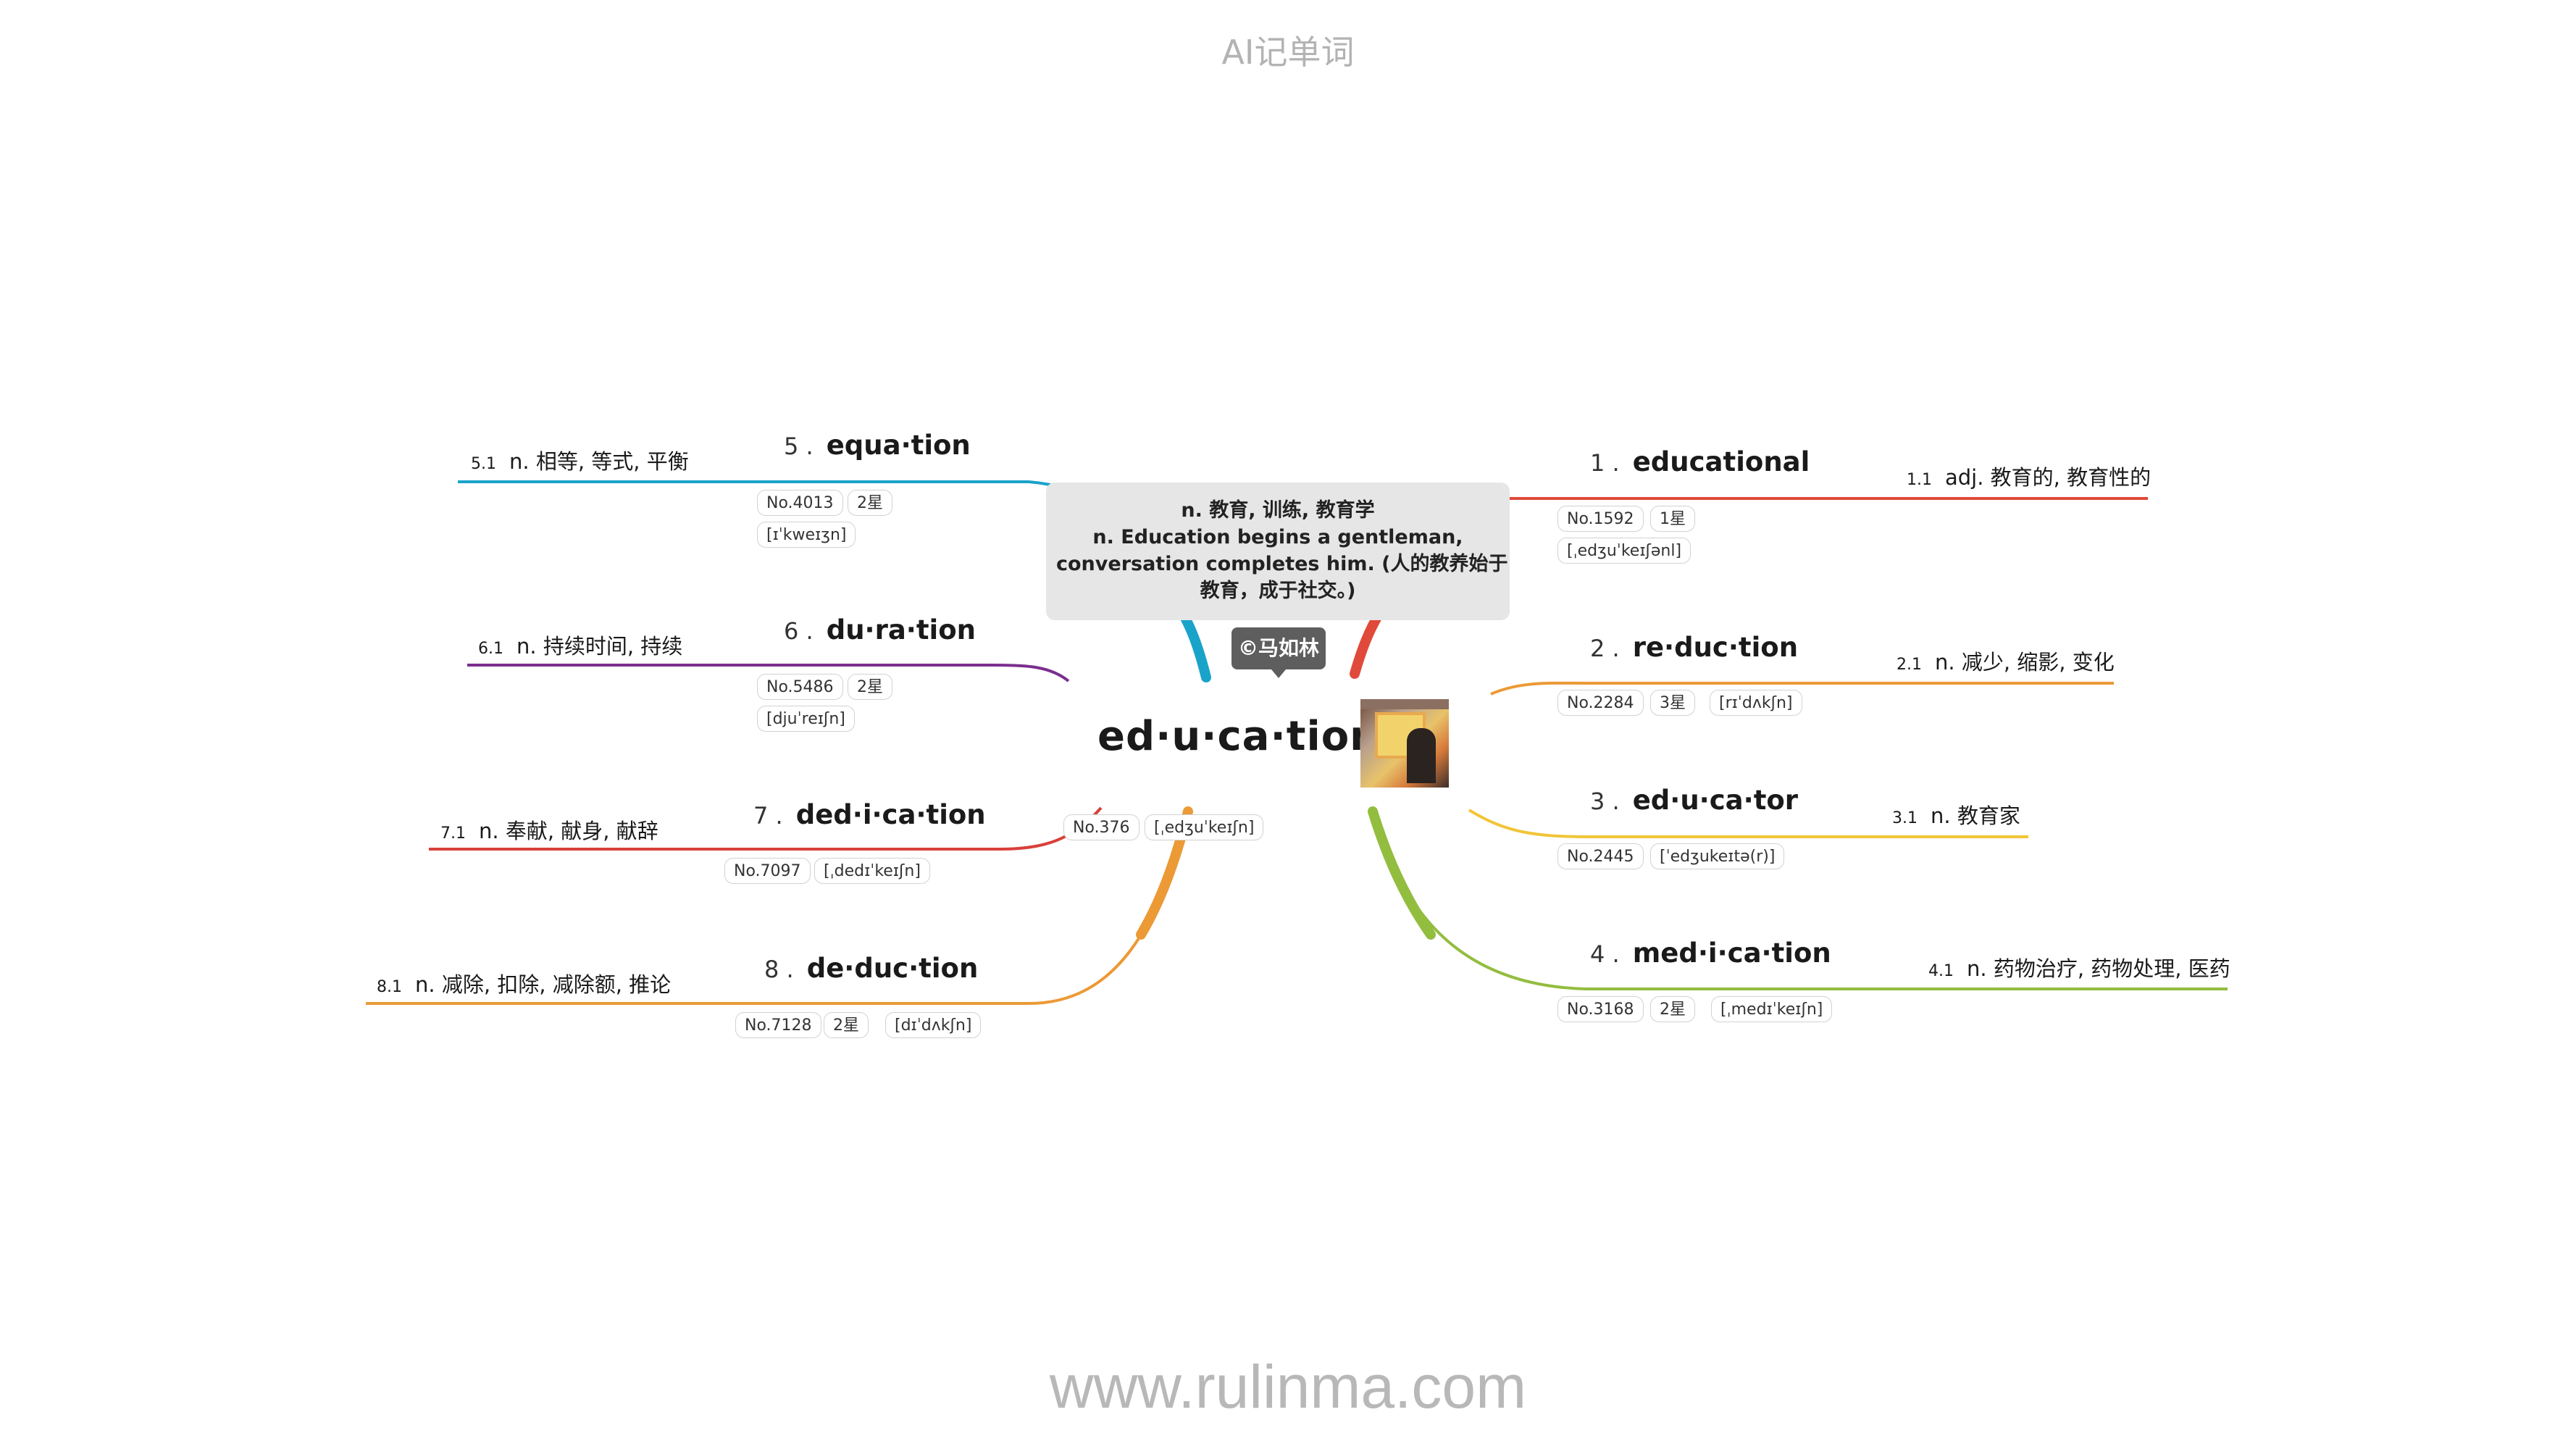 This screenshot has height=1449, width=2576. I want to click on branch-word-1: 1 . educational, so click(1700, 462).